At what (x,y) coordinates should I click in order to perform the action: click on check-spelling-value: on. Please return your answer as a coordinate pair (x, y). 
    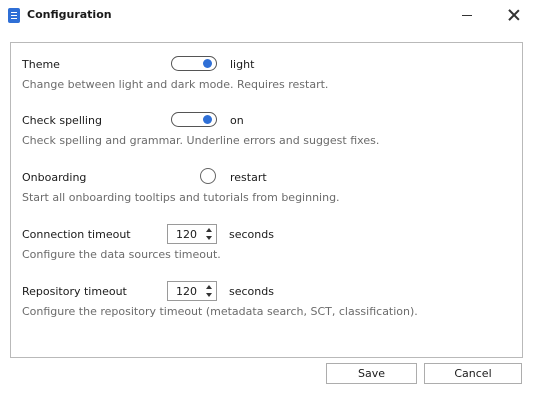
    Looking at the image, I should click on (237, 120).